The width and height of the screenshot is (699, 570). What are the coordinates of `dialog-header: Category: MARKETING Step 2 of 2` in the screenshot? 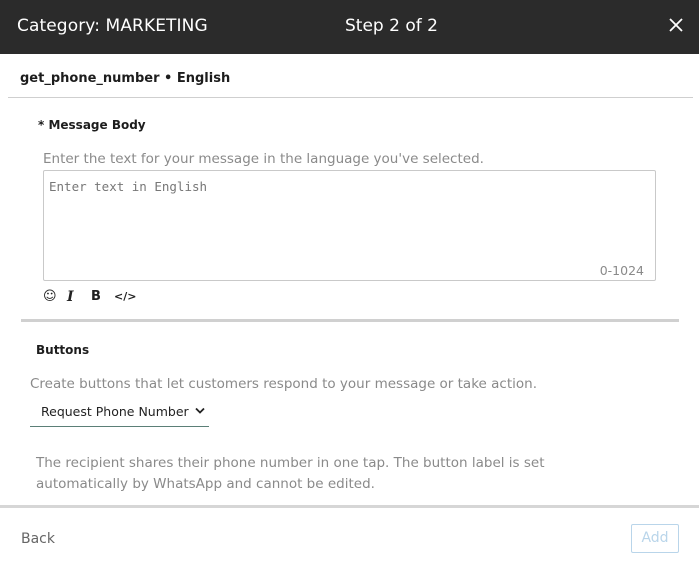 It's located at (349, 27).